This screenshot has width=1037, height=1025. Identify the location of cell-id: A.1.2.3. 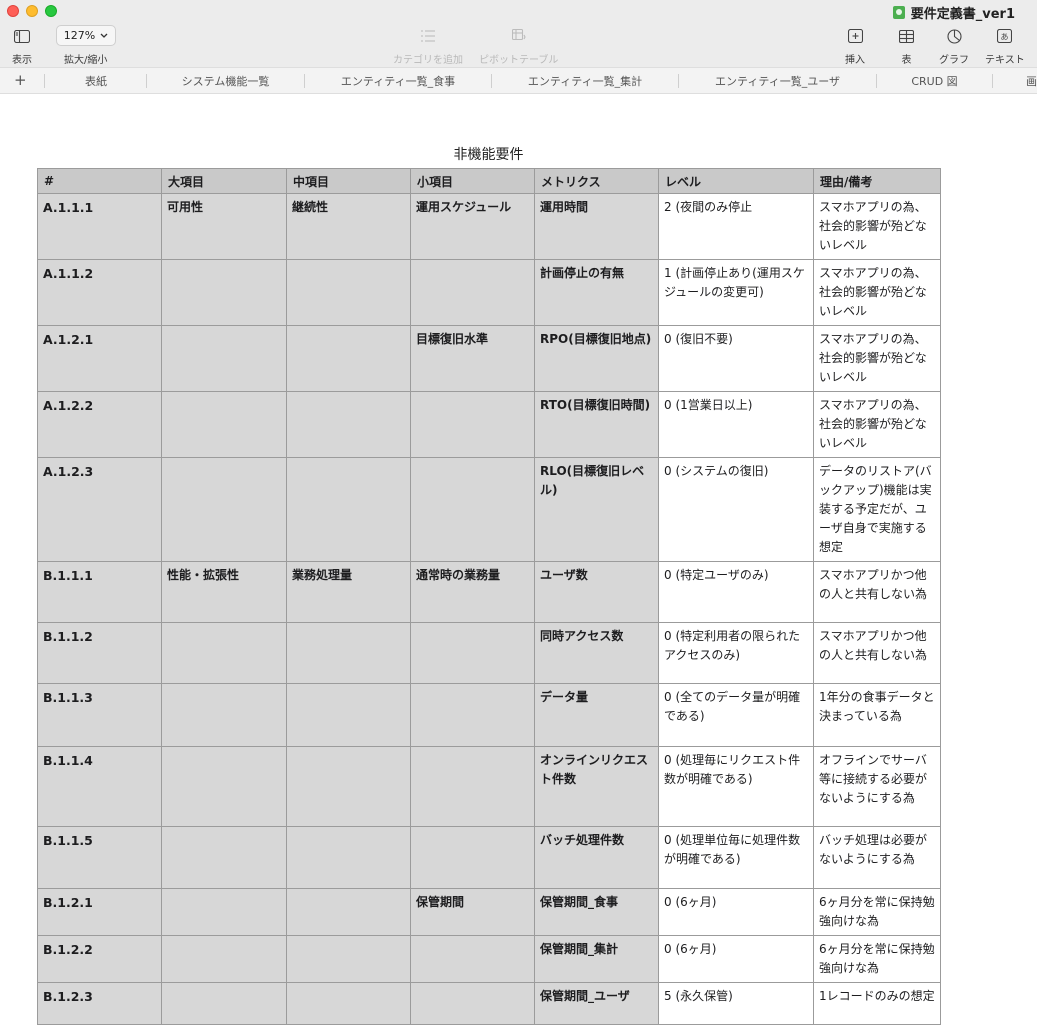
(99, 509).